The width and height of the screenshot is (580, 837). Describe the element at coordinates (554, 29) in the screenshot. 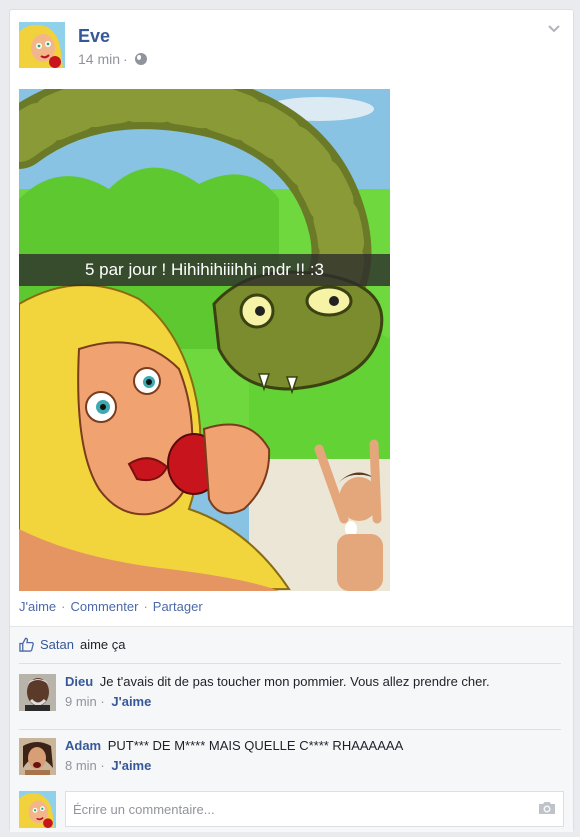

I see `chevron-down-icon` at that location.